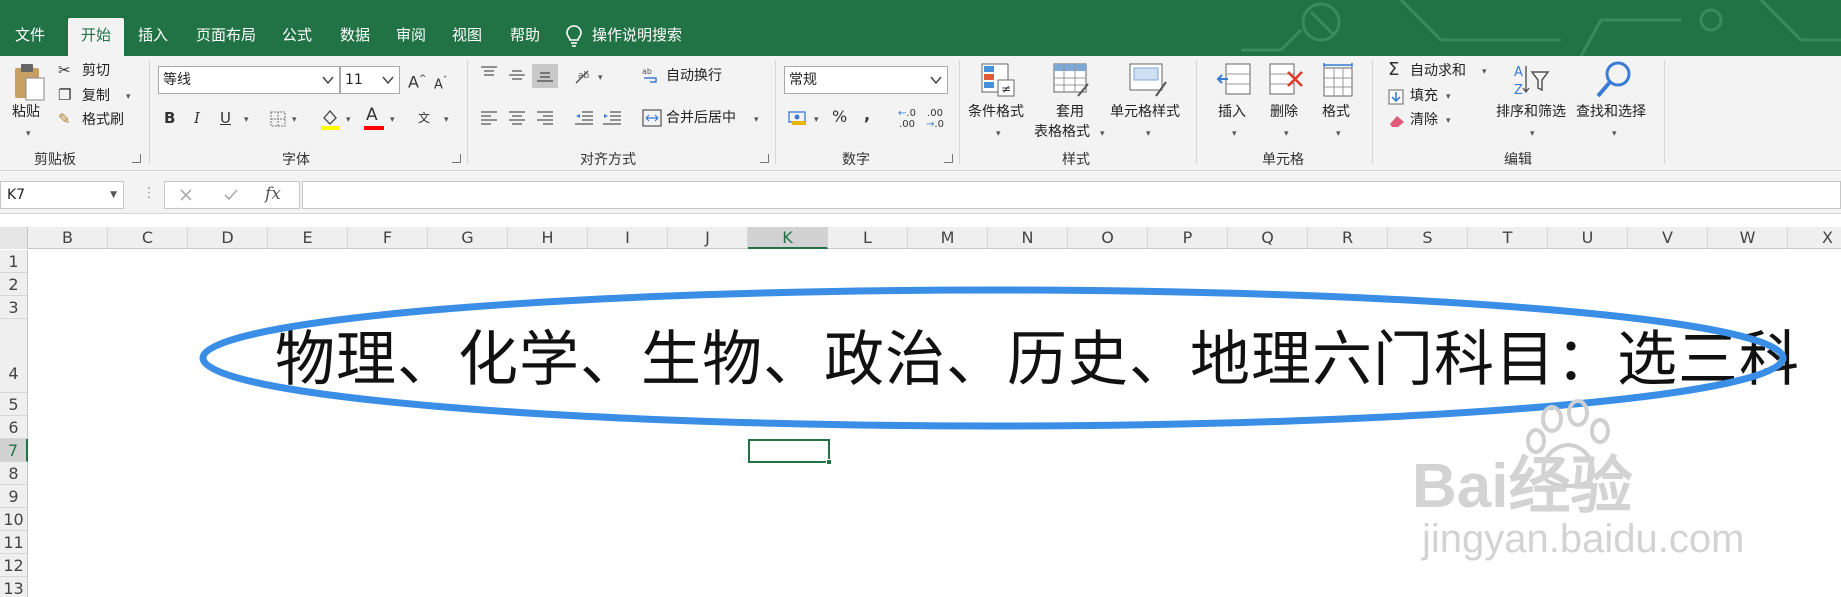 The image size is (1841, 597). I want to click on cell-styles-icon, so click(1148, 80).